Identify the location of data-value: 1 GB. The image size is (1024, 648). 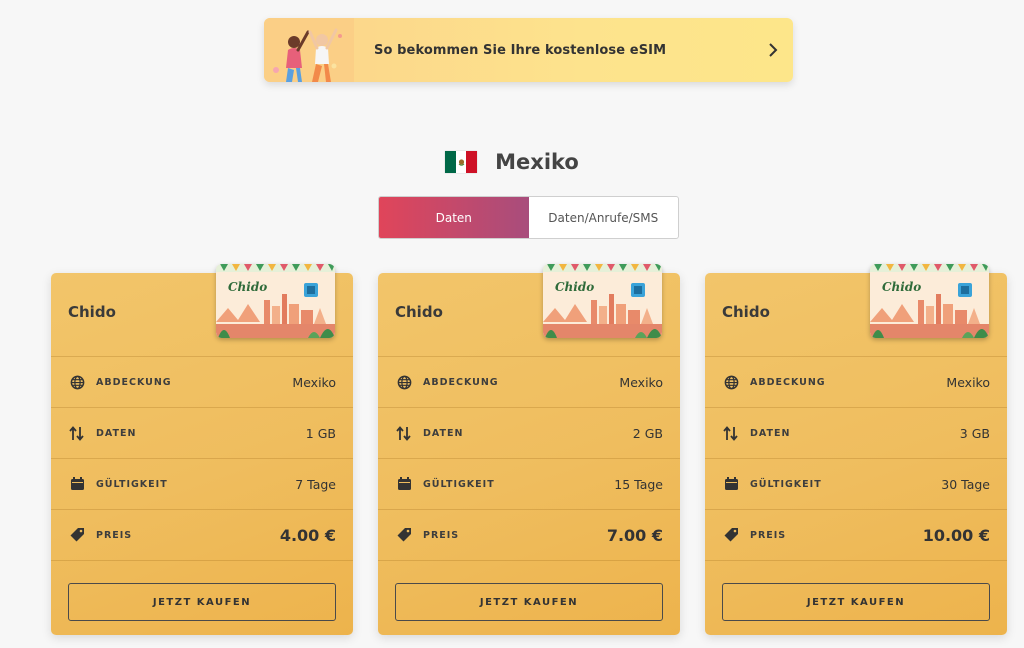
(320, 433).